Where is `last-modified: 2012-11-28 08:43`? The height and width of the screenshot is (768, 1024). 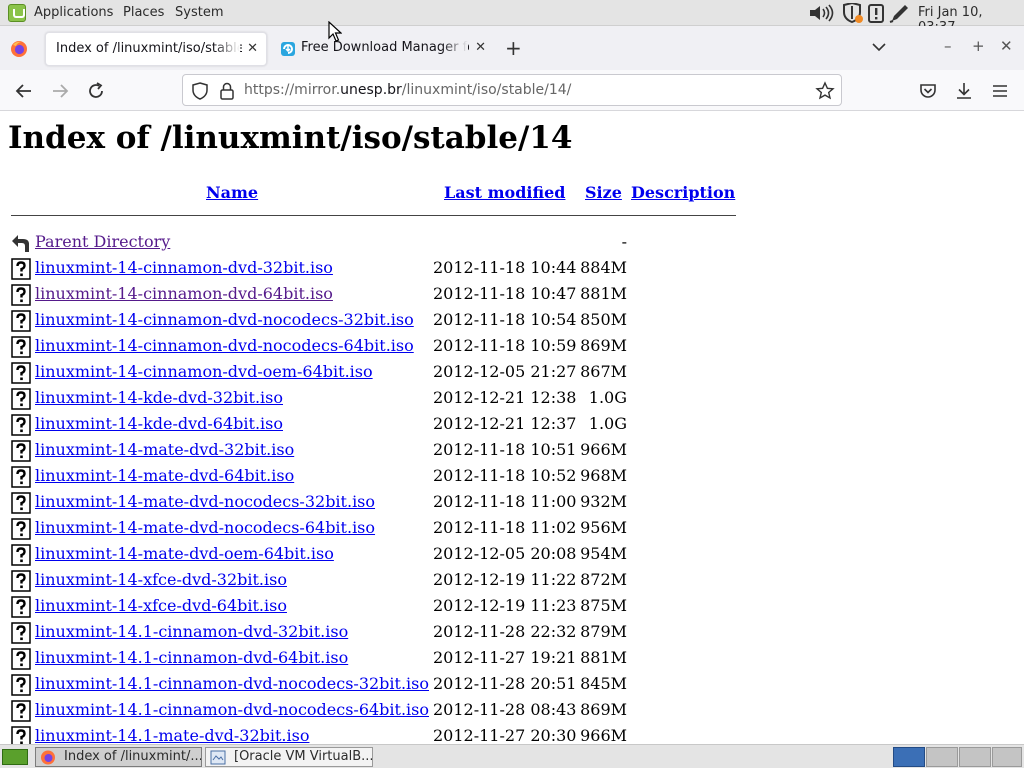
last-modified: 2012-11-28 08:43 is located at coordinates (505, 709).